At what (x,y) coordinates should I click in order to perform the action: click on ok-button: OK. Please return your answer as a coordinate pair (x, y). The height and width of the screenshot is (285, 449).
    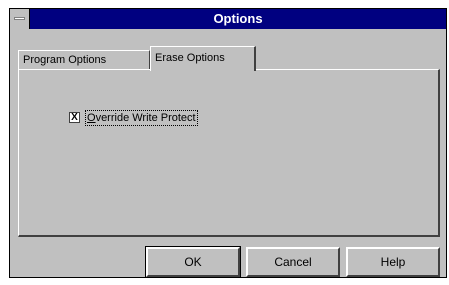
    Looking at the image, I should click on (193, 262).